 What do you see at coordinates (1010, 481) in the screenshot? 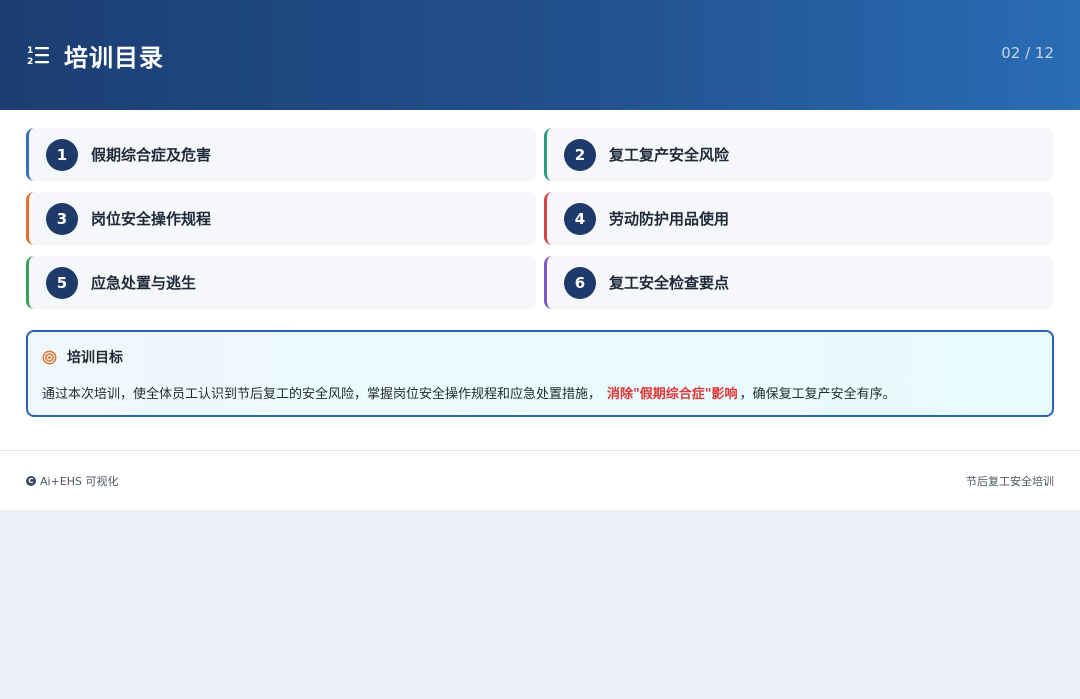
I see `footer-title: 节后复工安全培训` at bounding box center [1010, 481].